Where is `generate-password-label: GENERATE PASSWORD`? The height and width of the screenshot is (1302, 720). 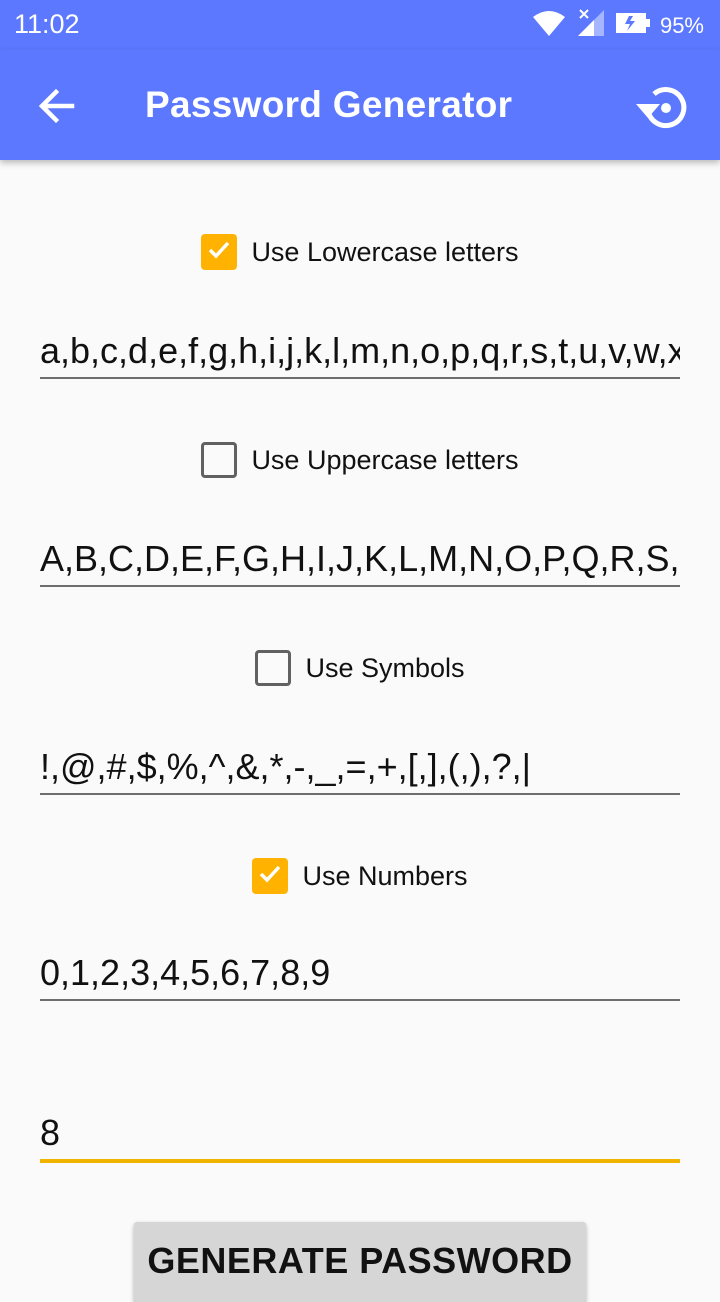
generate-password-label: GENERATE PASSWORD is located at coordinates (360, 1260).